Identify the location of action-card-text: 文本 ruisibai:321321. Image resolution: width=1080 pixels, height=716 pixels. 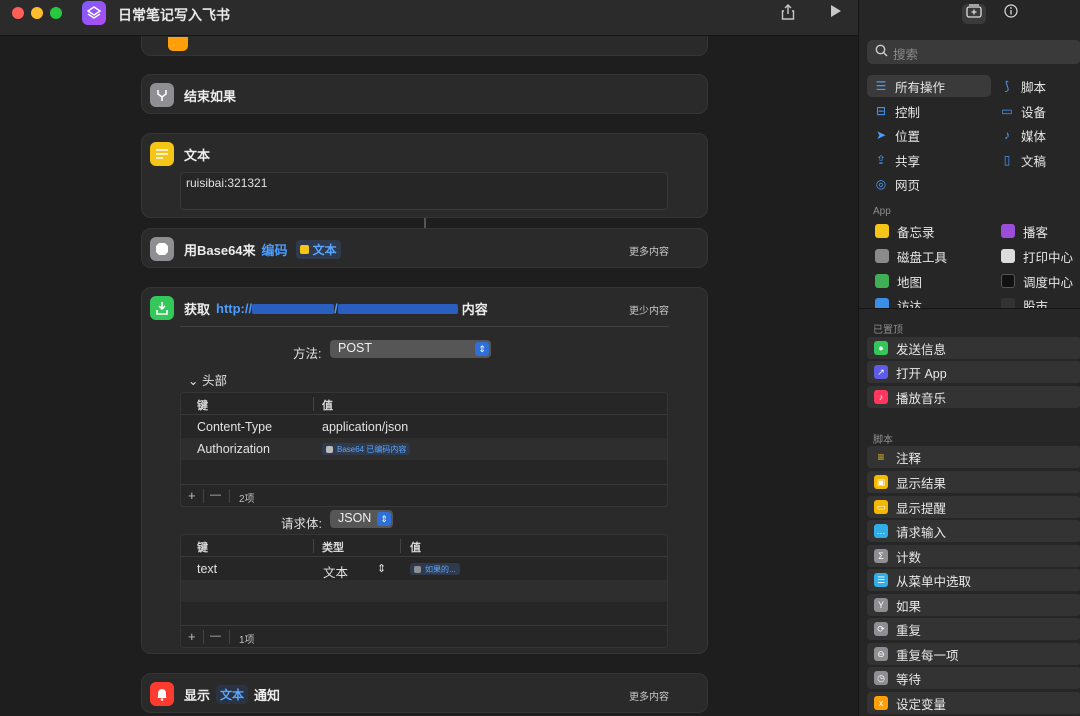
(424, 175).